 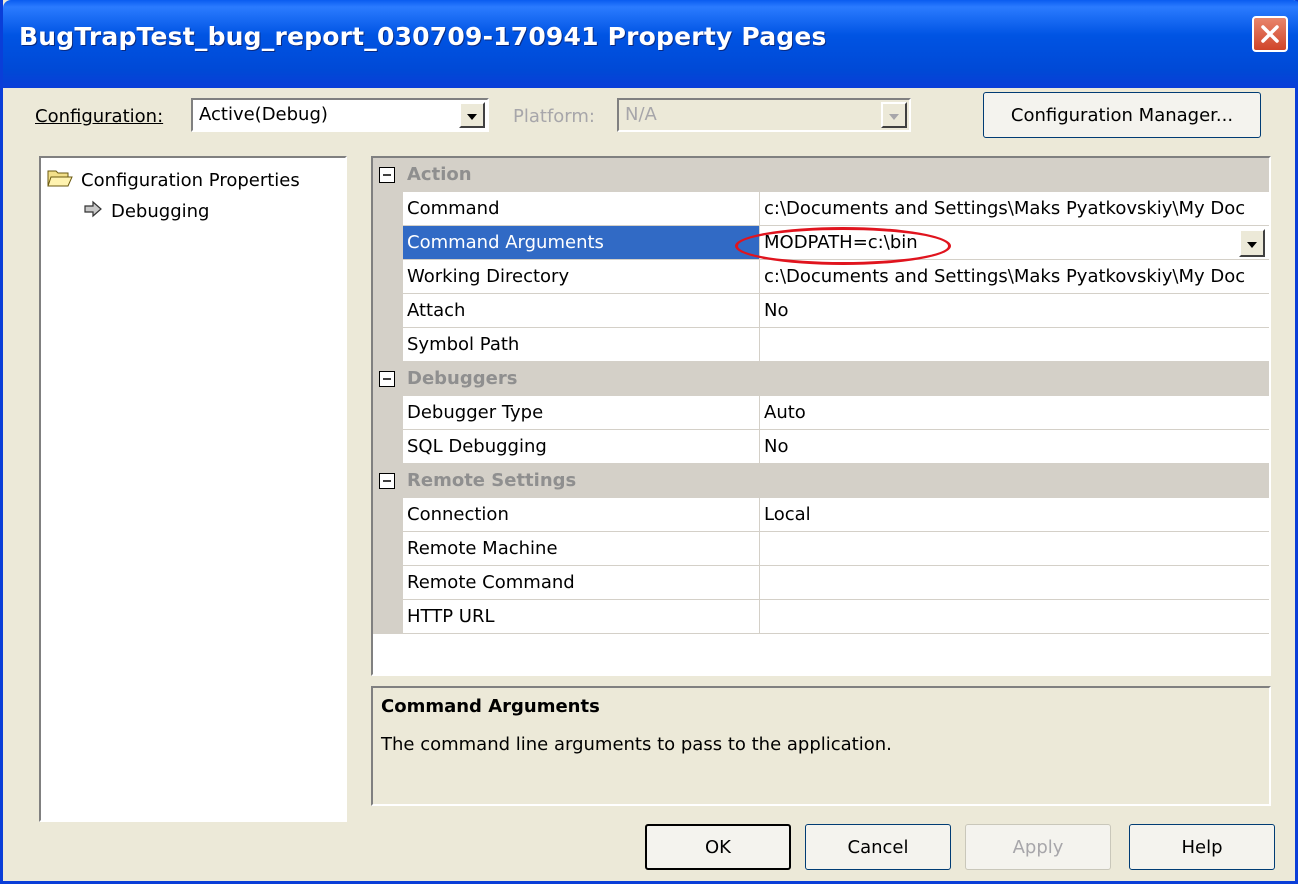 I want to click on property-row-sql-debugging: SQL Debugging No, so click(x=821, y=447).